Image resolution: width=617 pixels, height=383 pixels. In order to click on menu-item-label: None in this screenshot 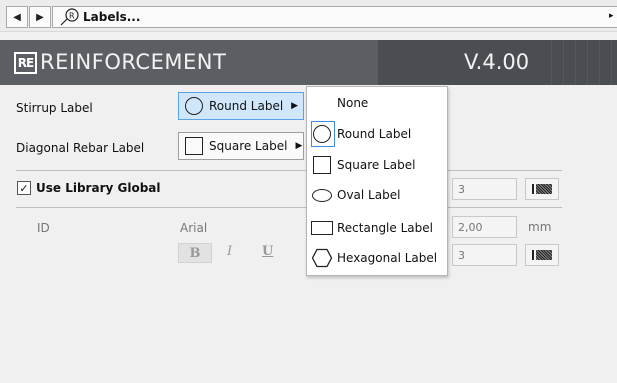, I will do `click(353, 103)`.